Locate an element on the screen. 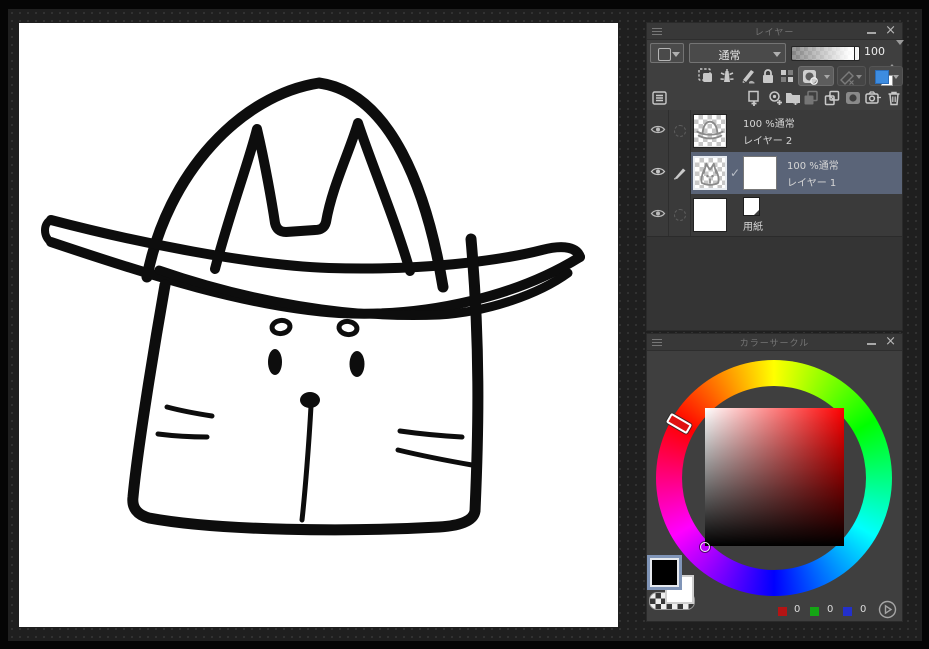  blue-value: 0 is located at coordinates (863, 609).